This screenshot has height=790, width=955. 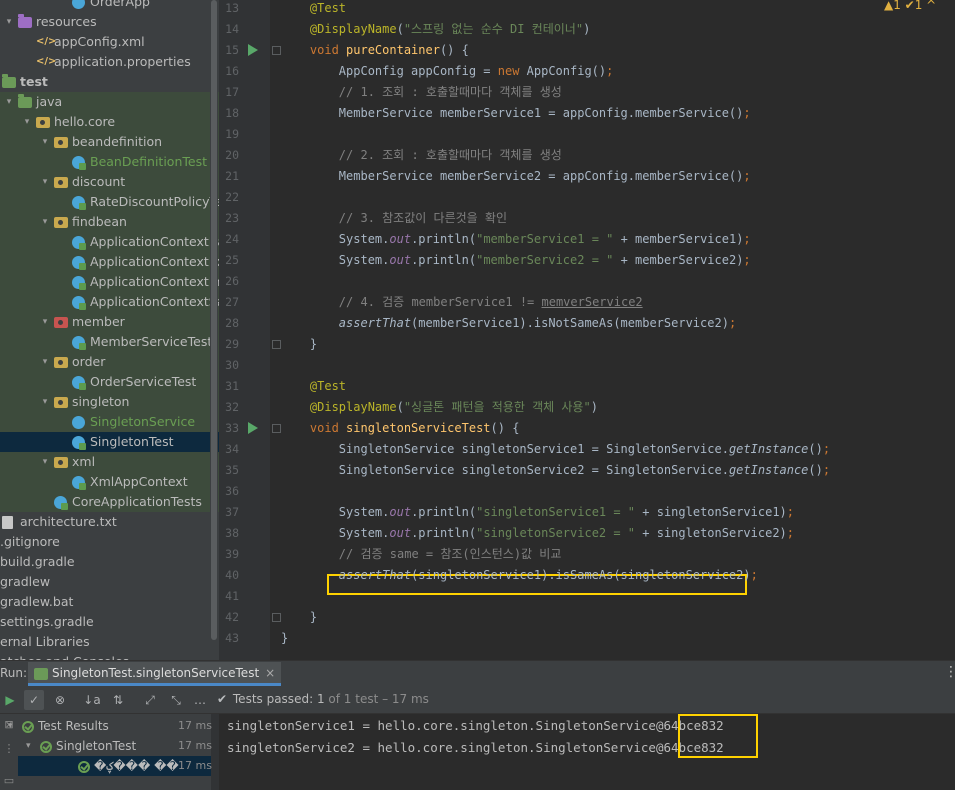 What do you see at coordinates (109, 342) in the screenshot?
I see `tree-item: MemberServiceTest` at bounding box center [109, 342].